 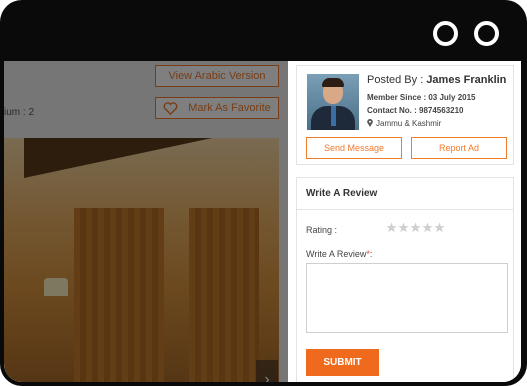 What do you see at coordinates (322, 230) in the screenshot?
I see `rating-label: Rating :` at bounding box center [322, 230].